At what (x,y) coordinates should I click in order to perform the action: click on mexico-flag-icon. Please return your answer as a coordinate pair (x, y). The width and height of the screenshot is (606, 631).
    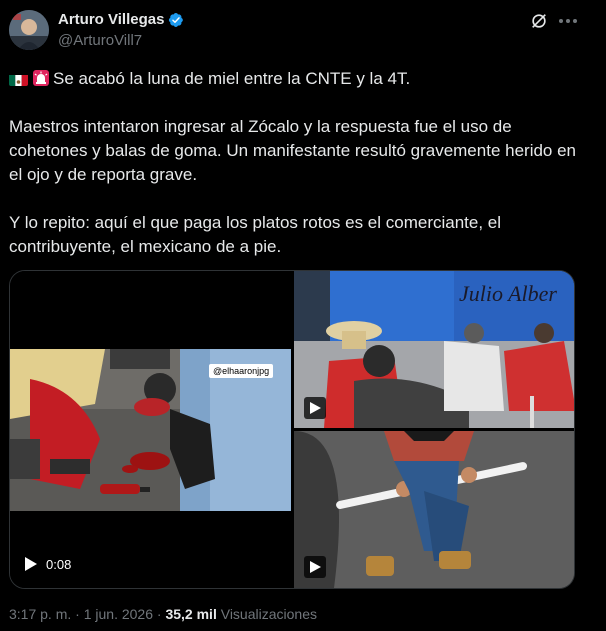
    Looking at the image, I should click on (18, 79).